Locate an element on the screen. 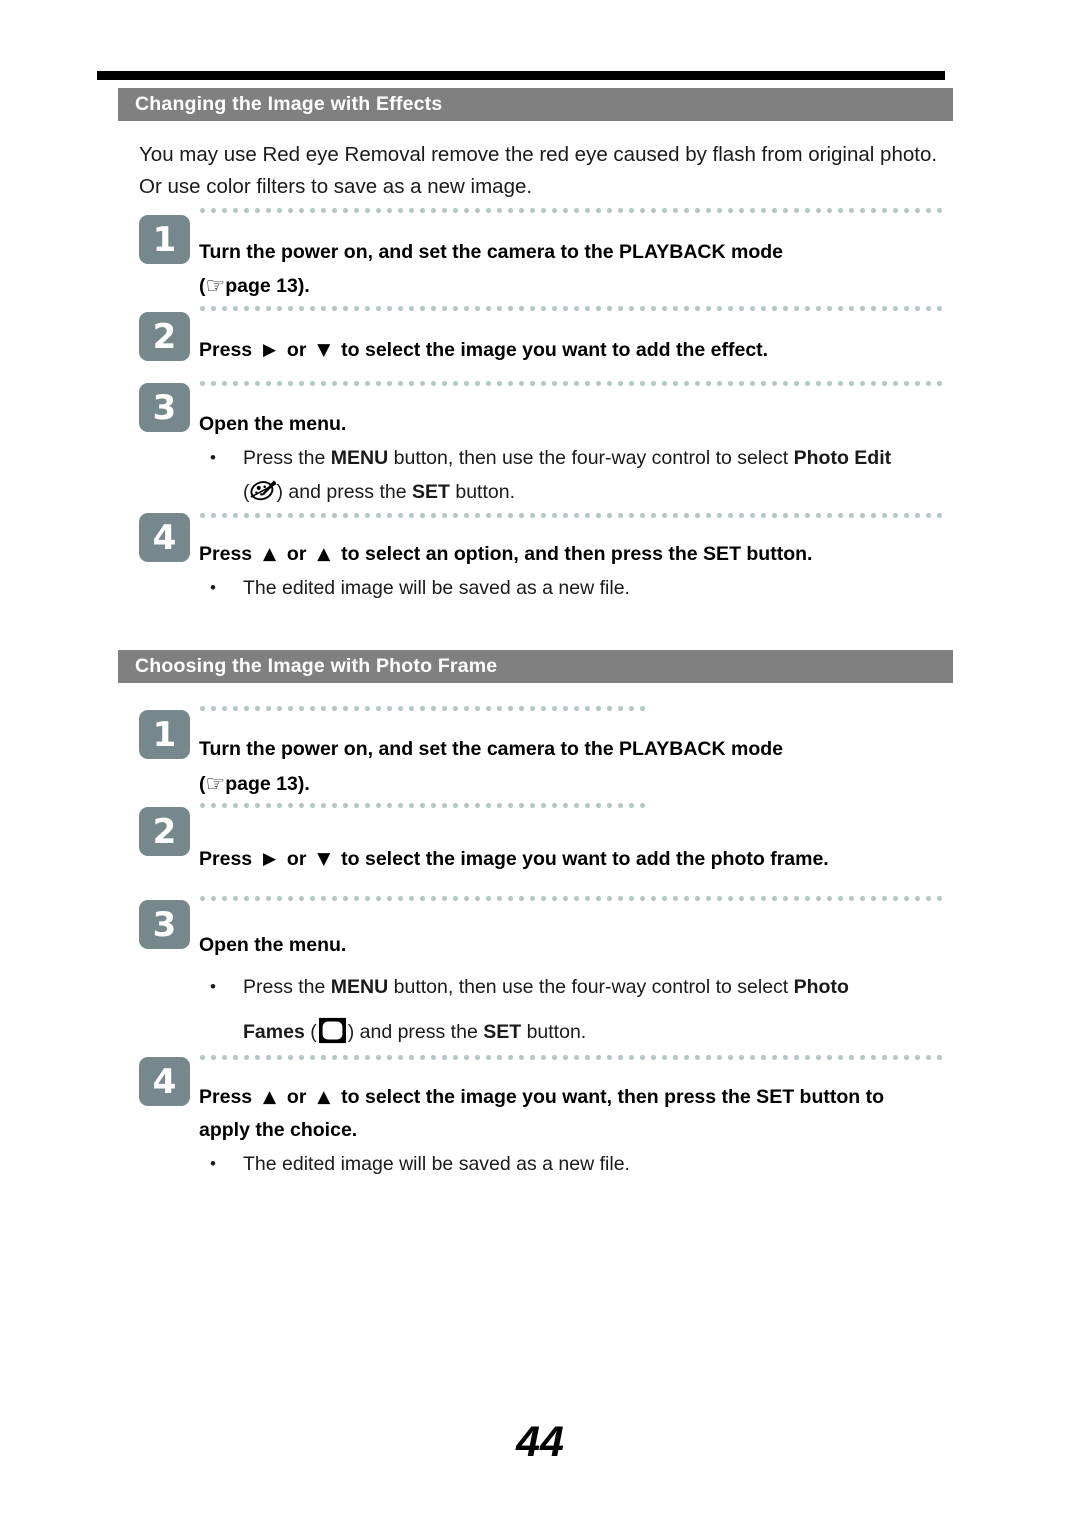 This screenshot has width=1080, height=1527. palette-icon is located at coordinates (263, 491).